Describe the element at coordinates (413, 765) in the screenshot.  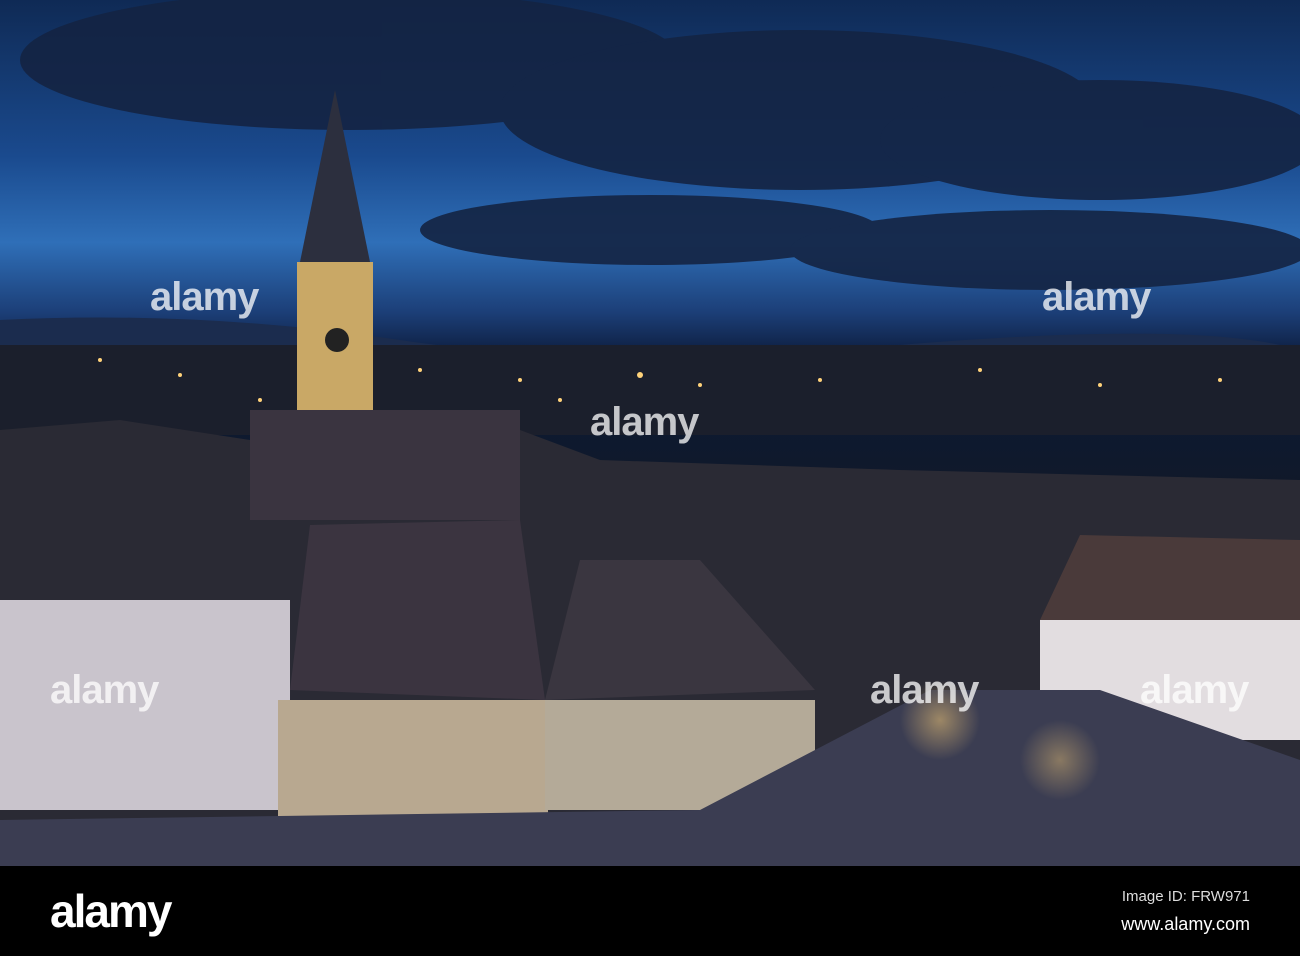
I see `building-center` at that location.